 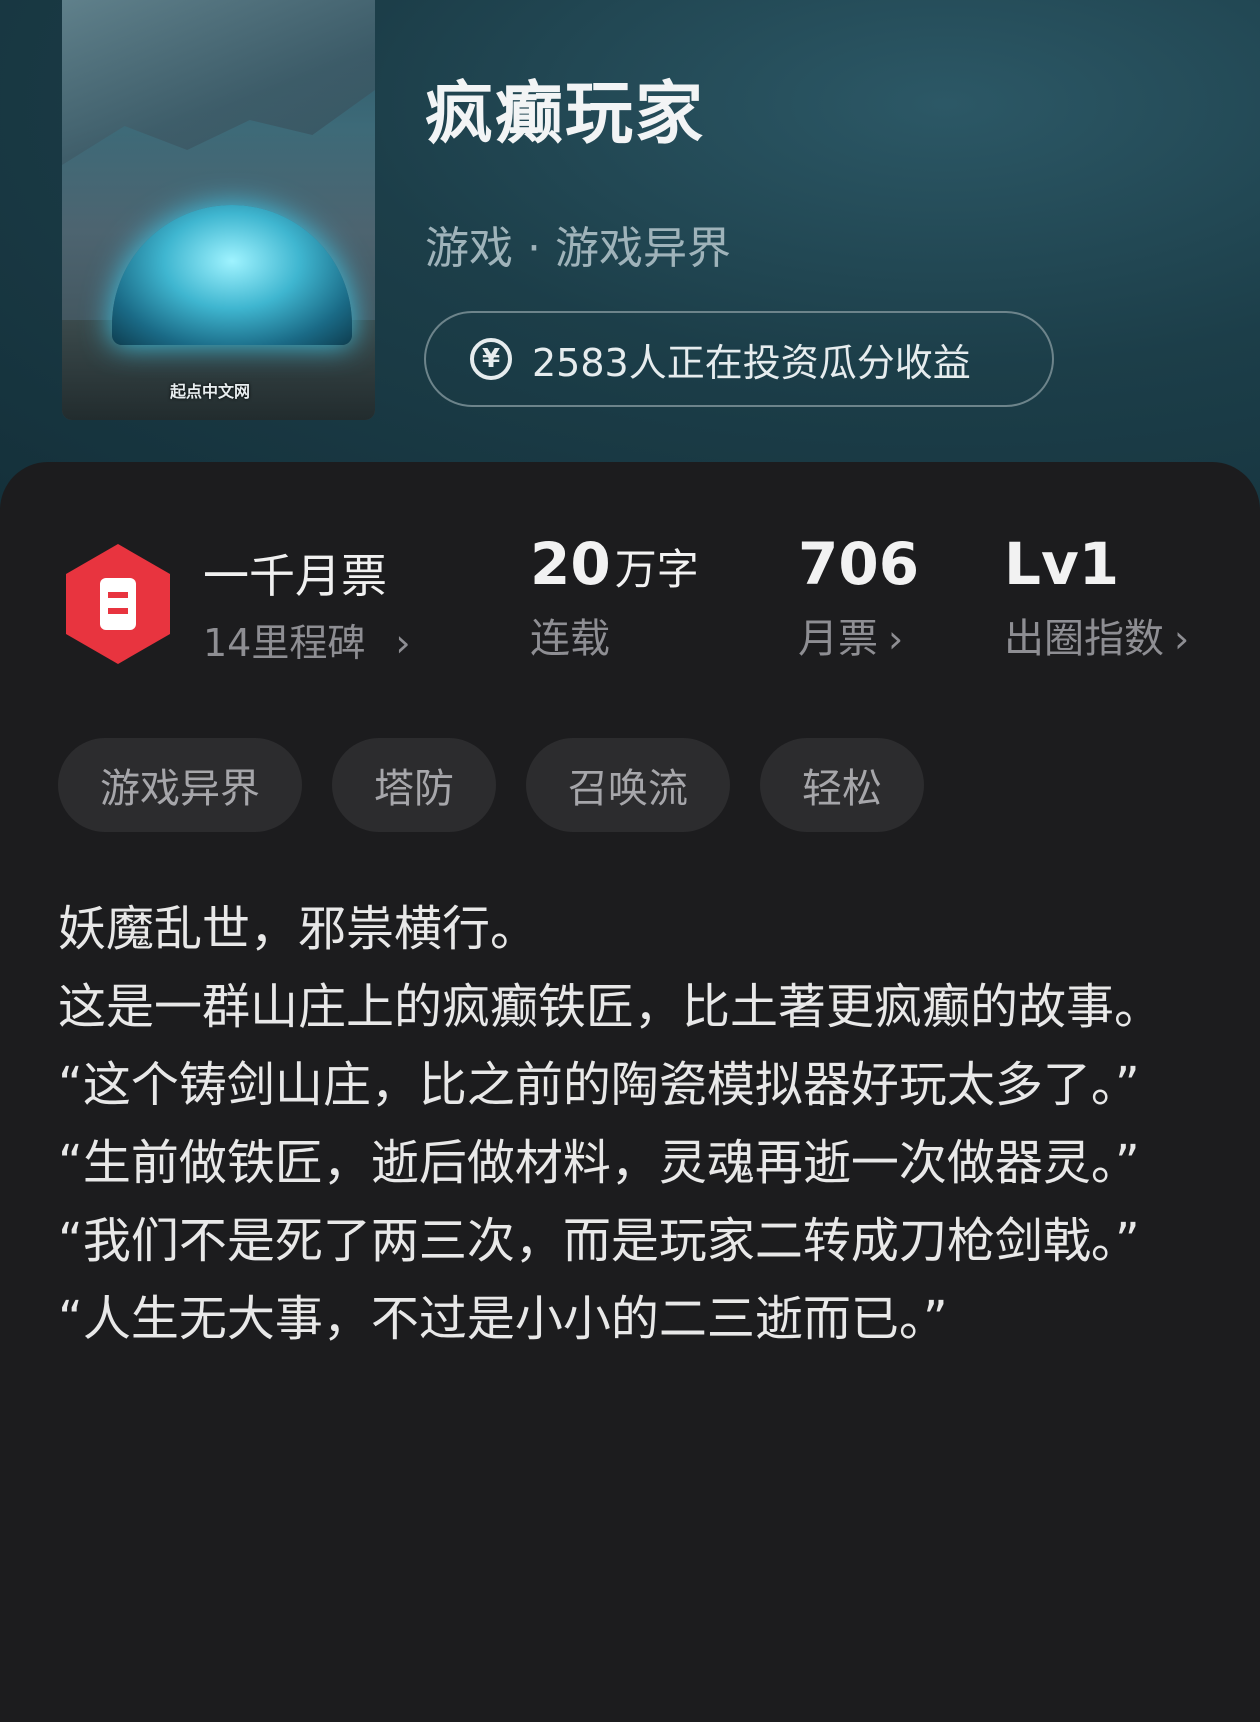 What do you see at coordinates (232, 275) in the screenshot?
I see `cover-dome-art` at bounding box center [232, 275].